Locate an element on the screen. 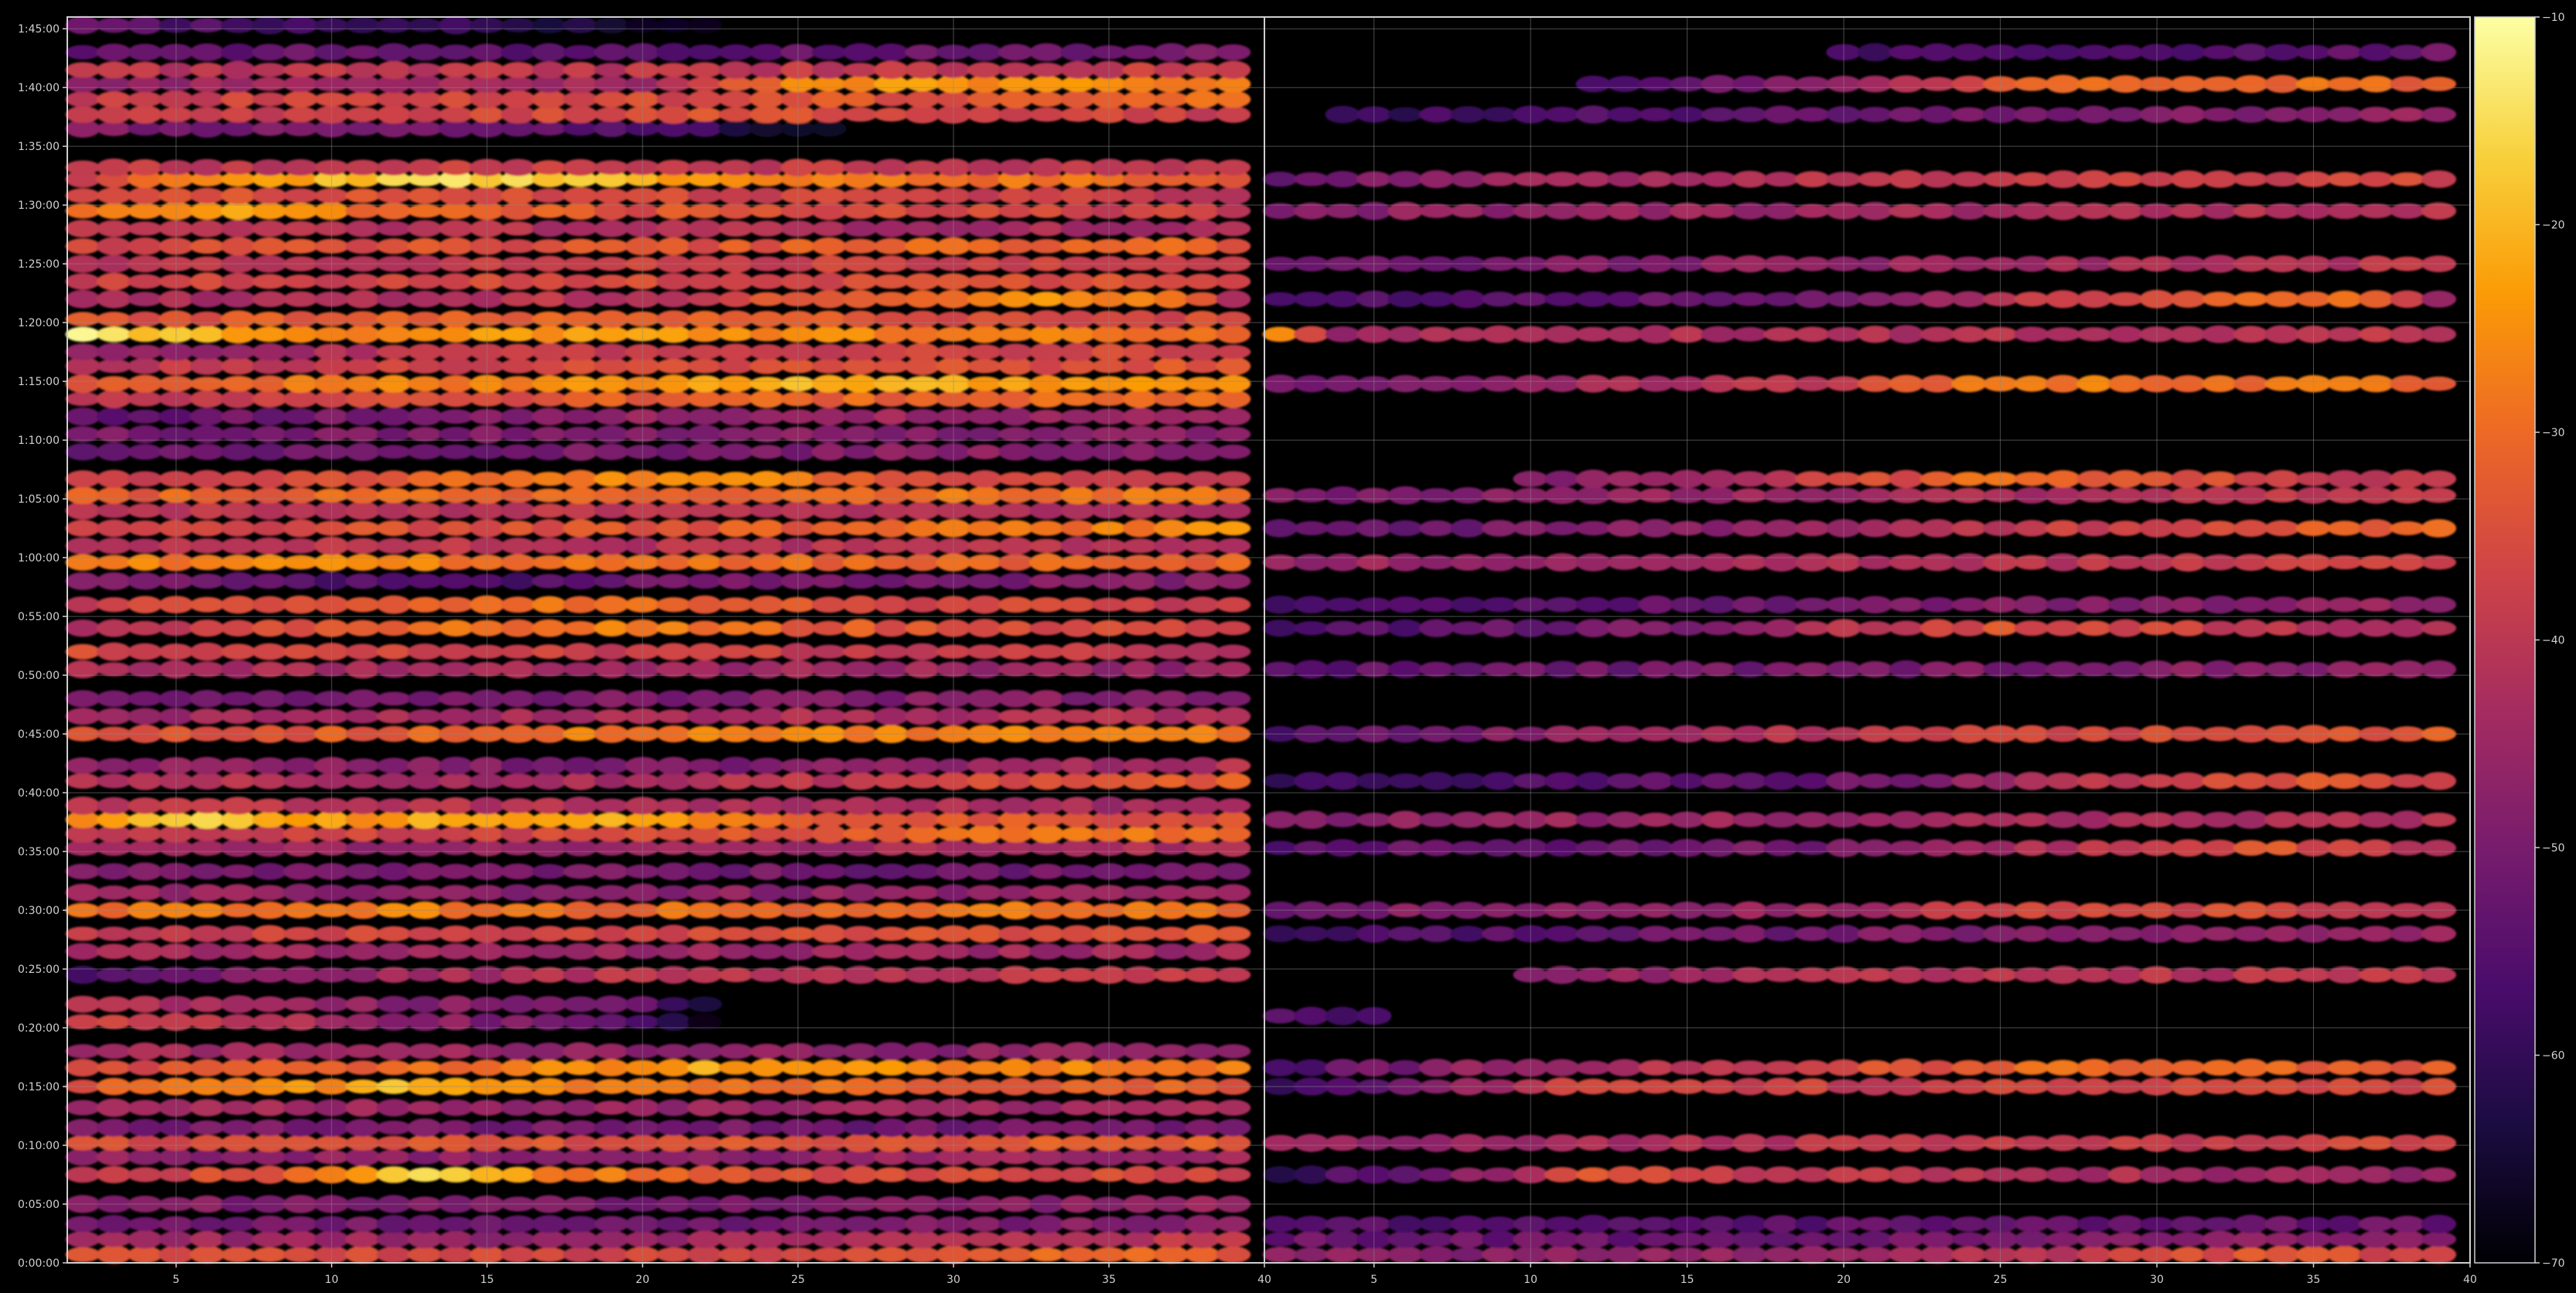 This screenshot has width=2576, height=1293. y-tick-label: 1:10:00 is located at coordinates (39, 441).